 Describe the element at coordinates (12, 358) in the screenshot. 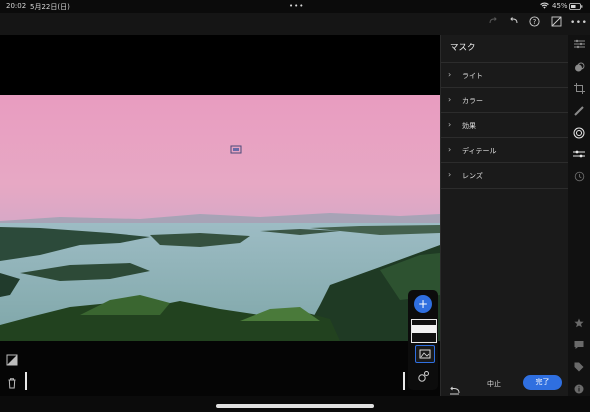

I see `mask-overlay-toggle-icon` at that location.